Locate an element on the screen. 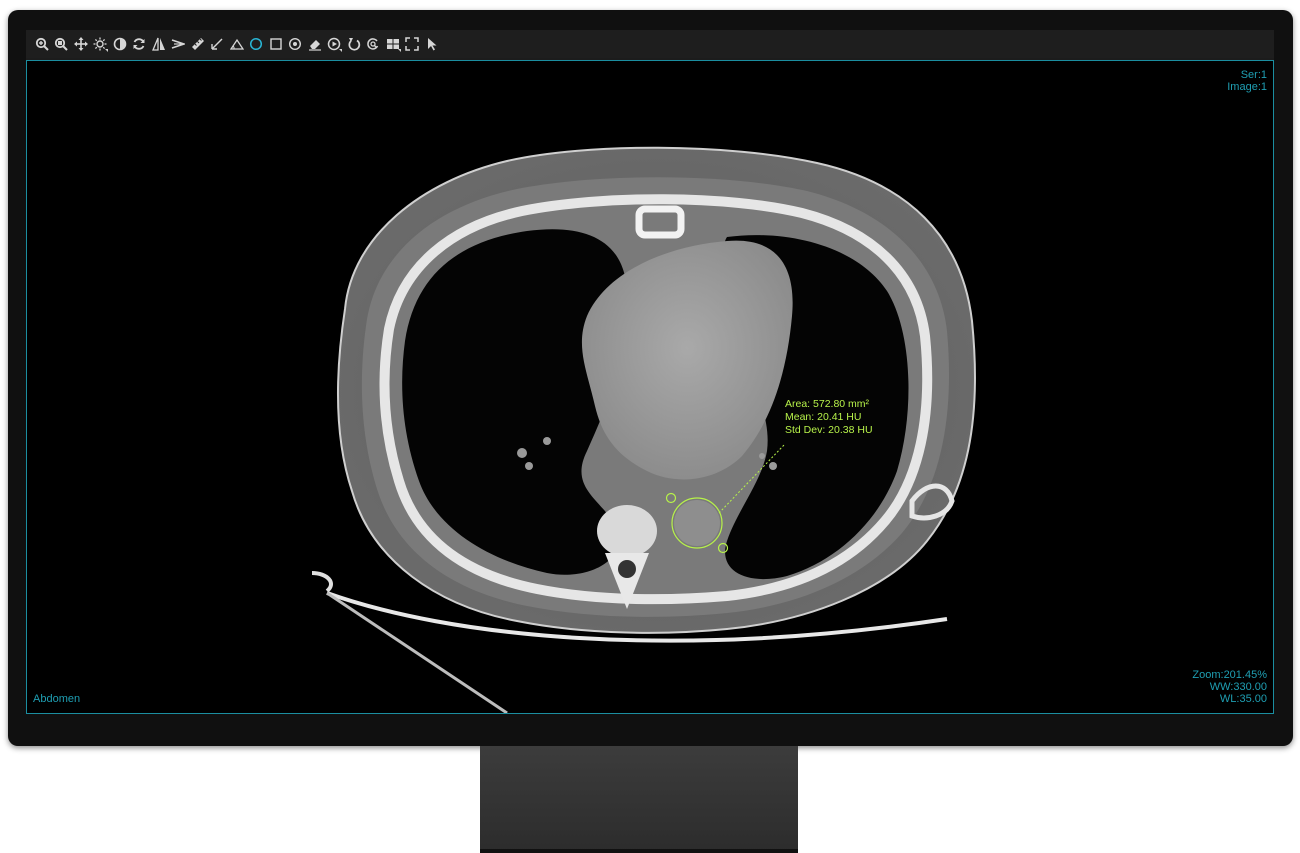 This screenshot has width=1300, height=853. eraser-icon is located at coordinates (315, 44).